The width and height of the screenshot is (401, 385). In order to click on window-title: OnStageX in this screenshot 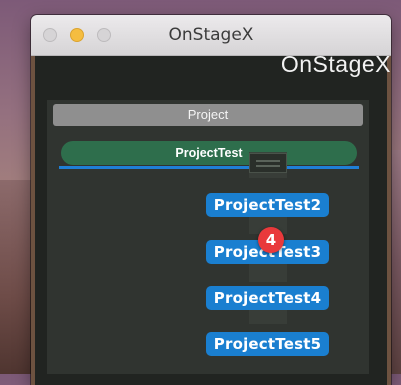, I will do `click(211, 35)`.